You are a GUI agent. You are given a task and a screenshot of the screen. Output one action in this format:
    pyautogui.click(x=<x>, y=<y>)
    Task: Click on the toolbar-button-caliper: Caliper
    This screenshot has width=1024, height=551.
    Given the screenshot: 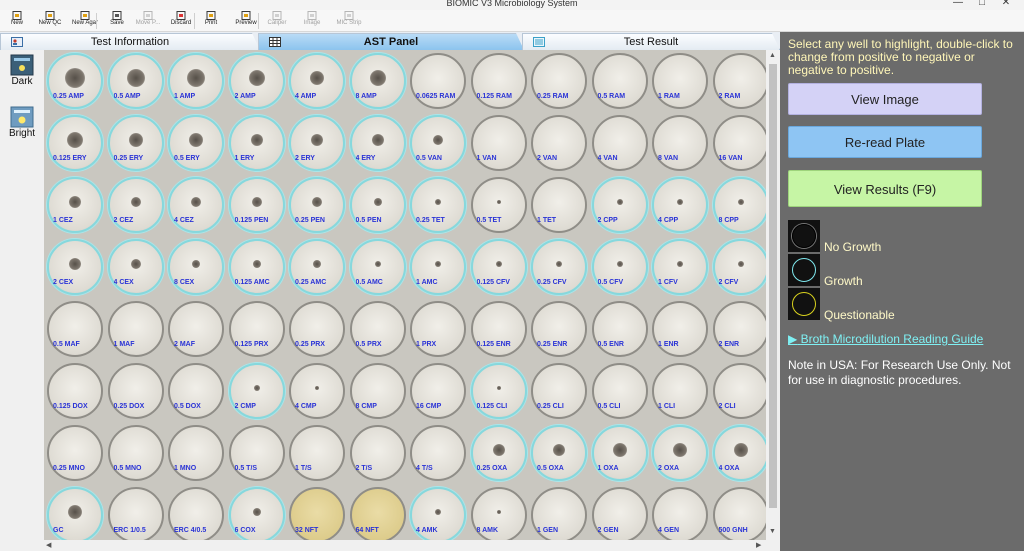 What is the action you would take?
    pyautogui.click(x=277, y=21)
    